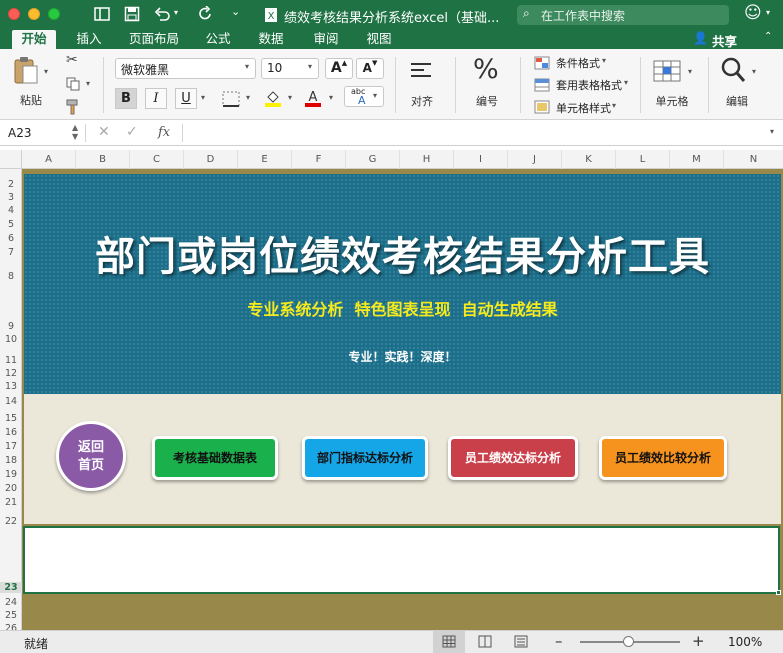  I want to click on zoom-out-button: –, so click(559, 641).